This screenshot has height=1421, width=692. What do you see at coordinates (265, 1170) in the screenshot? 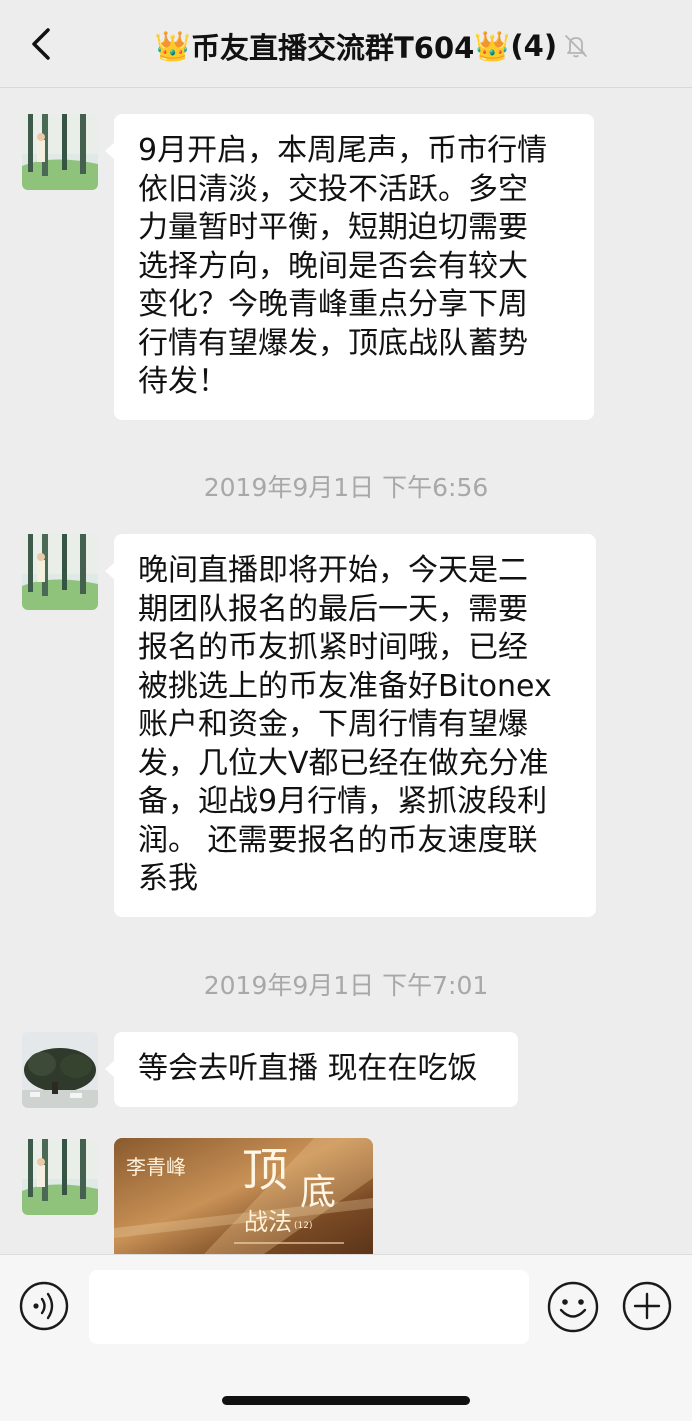
I see `poster-title-main: 顶` at bounding box center [265, 1170].